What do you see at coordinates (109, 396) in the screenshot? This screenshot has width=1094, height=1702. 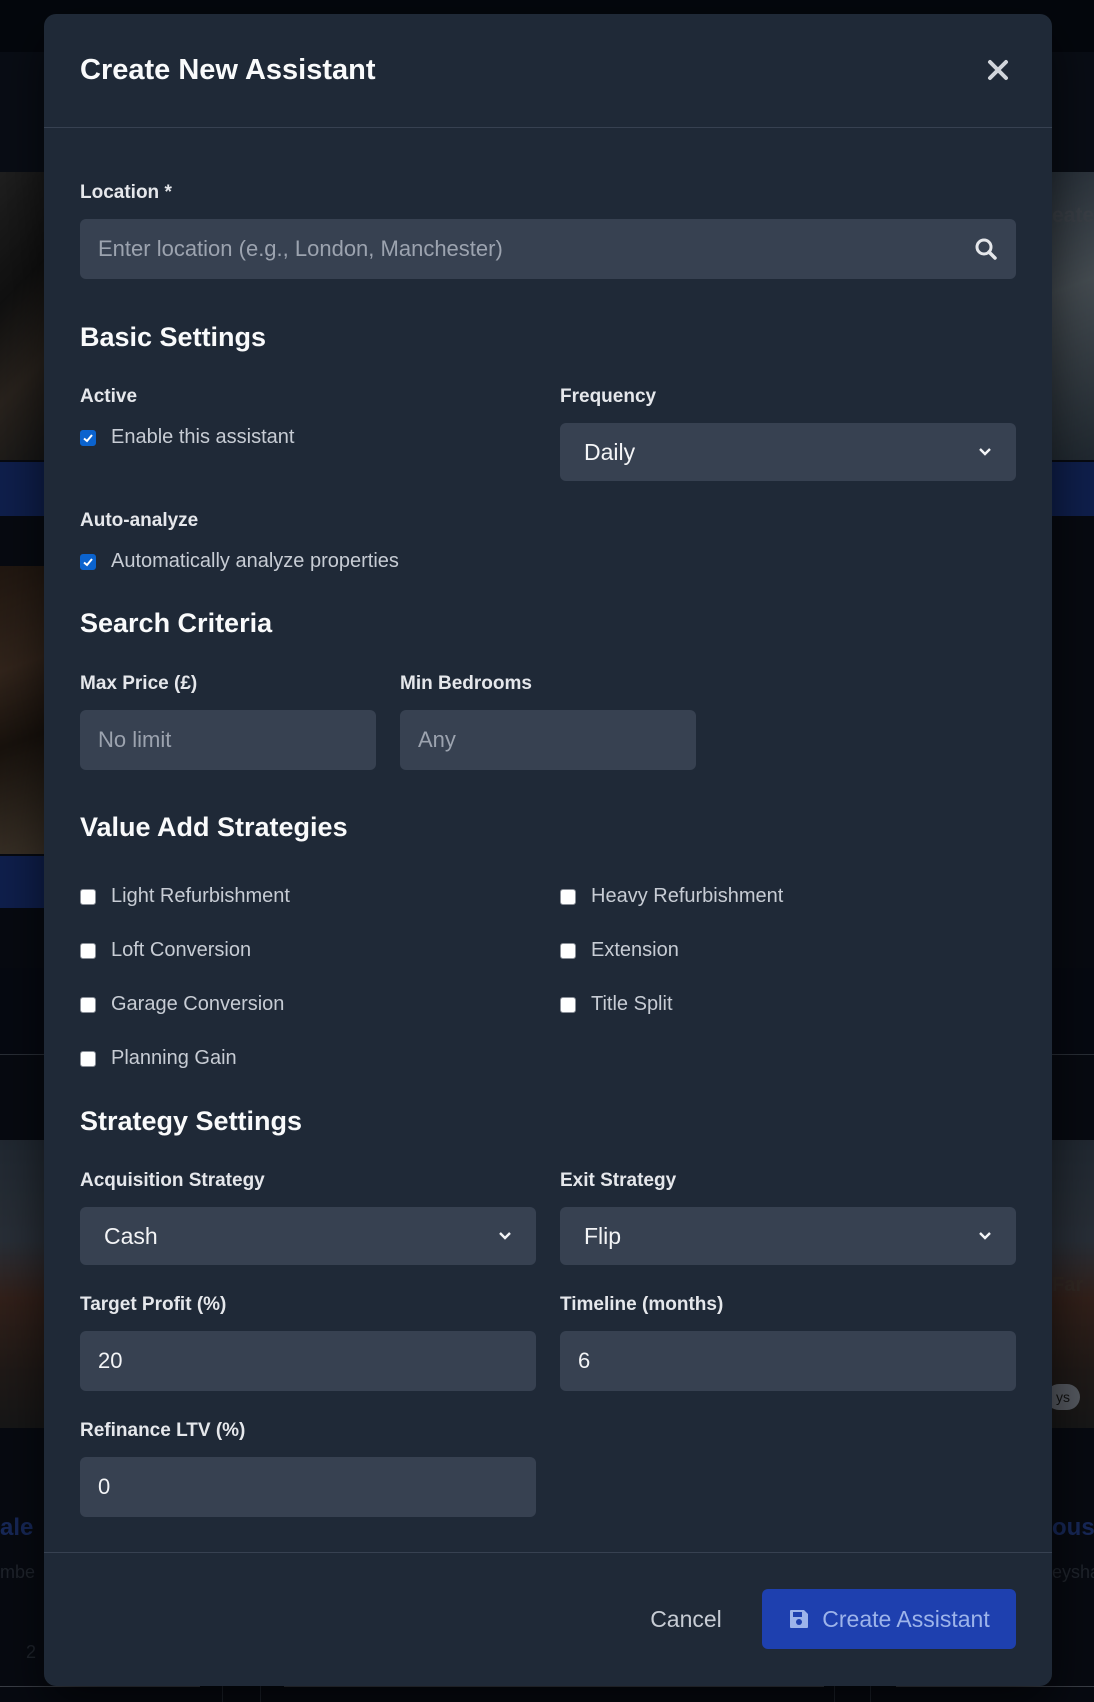 I see `active-label: Active` at bounding box center [109, 396].